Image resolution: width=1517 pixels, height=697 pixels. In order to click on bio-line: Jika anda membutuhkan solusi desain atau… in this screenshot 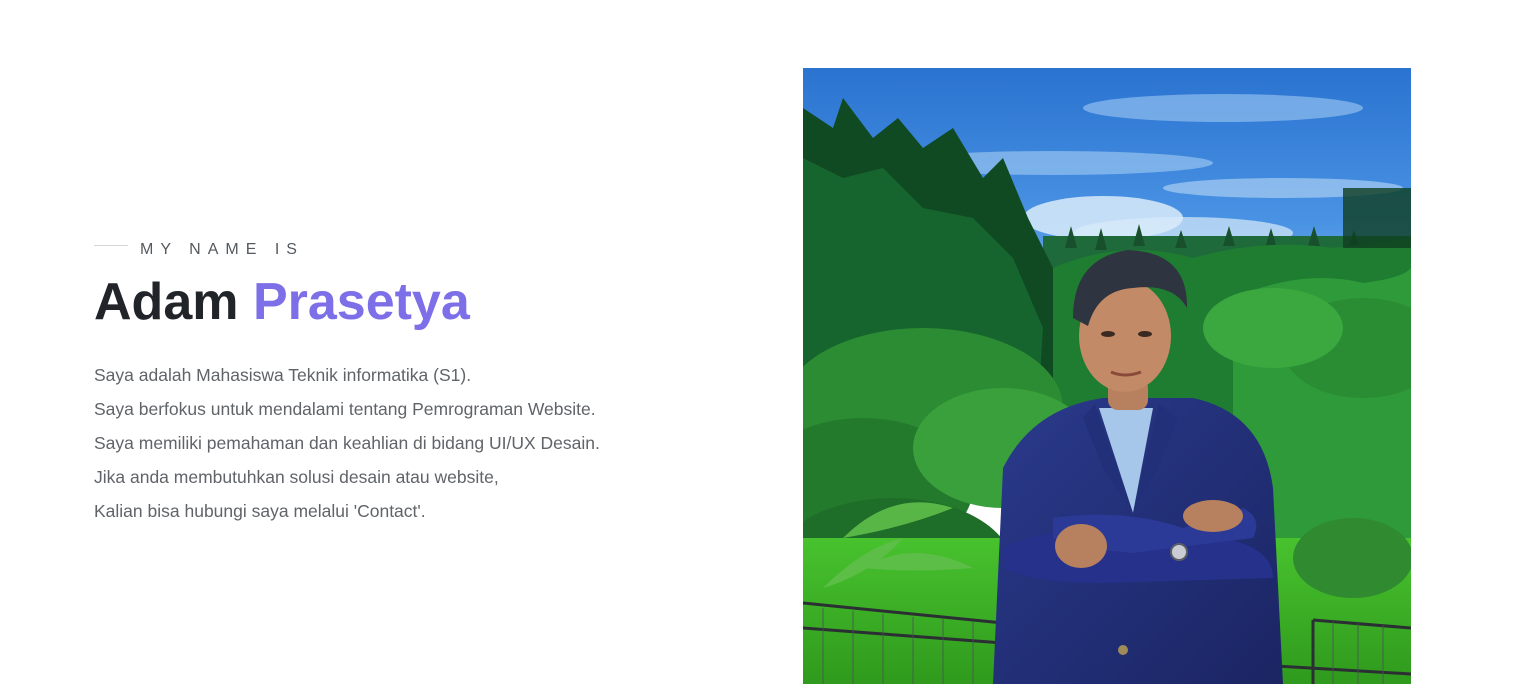, I will do `click(296, 477)`.